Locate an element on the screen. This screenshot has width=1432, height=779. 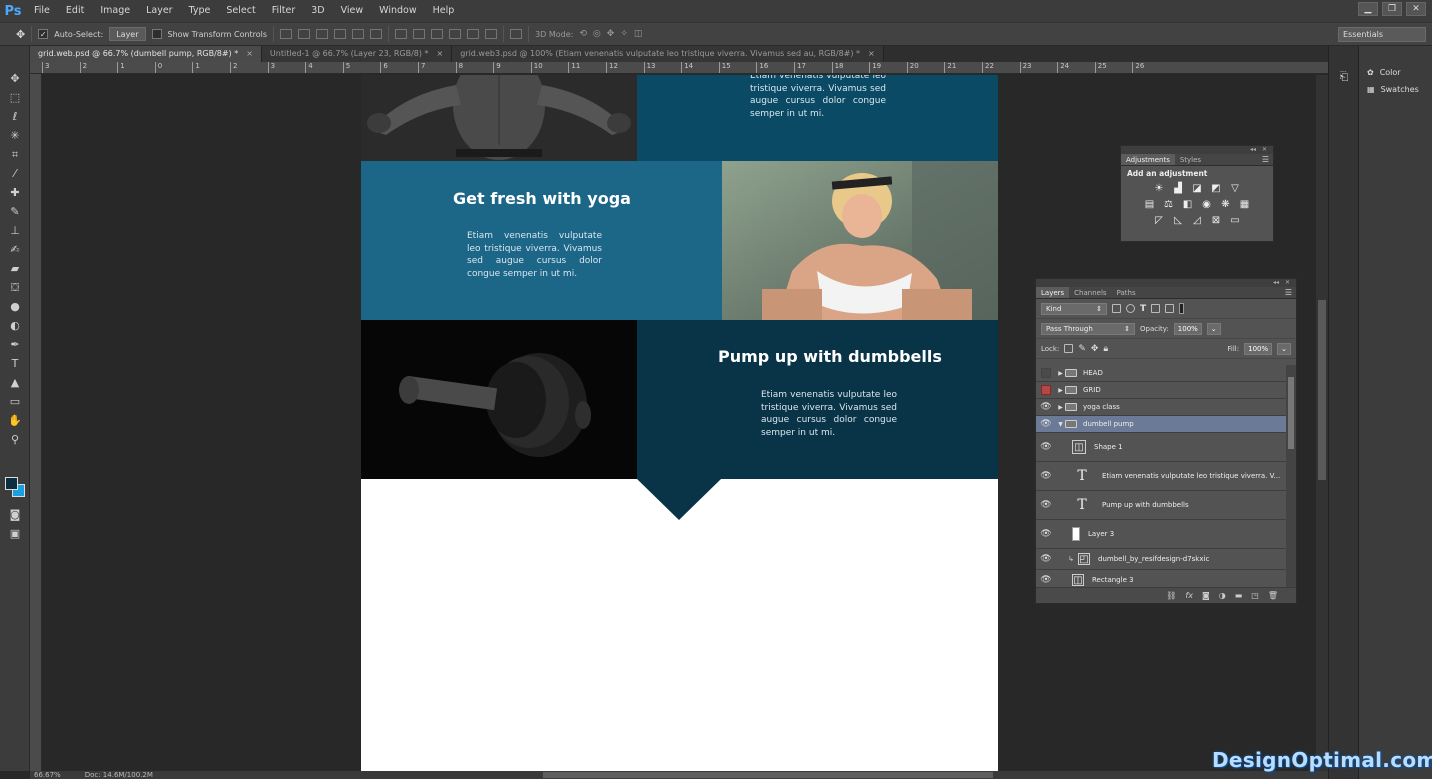
filter-pixel-icon is located at coordinates (1116, 308).